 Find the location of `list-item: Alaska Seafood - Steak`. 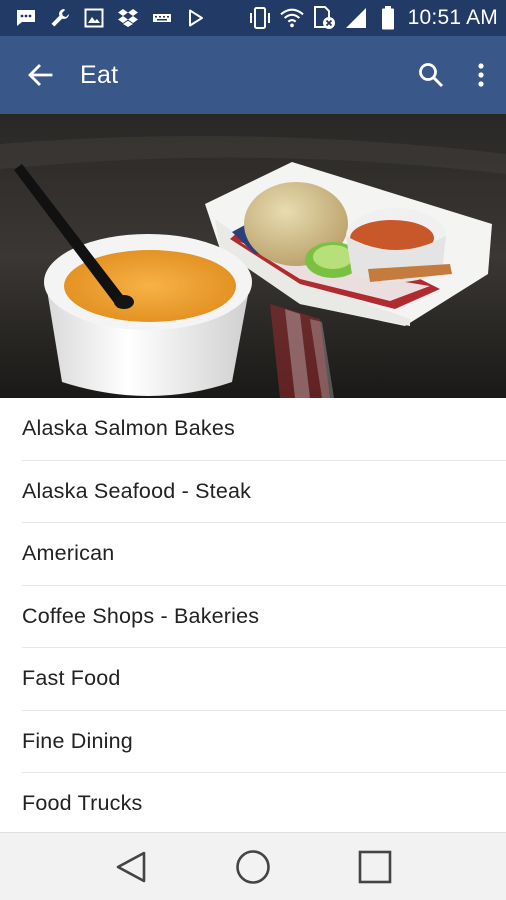

list-item: Alaska Seafood - Steak is located at coordinates (264, 492).